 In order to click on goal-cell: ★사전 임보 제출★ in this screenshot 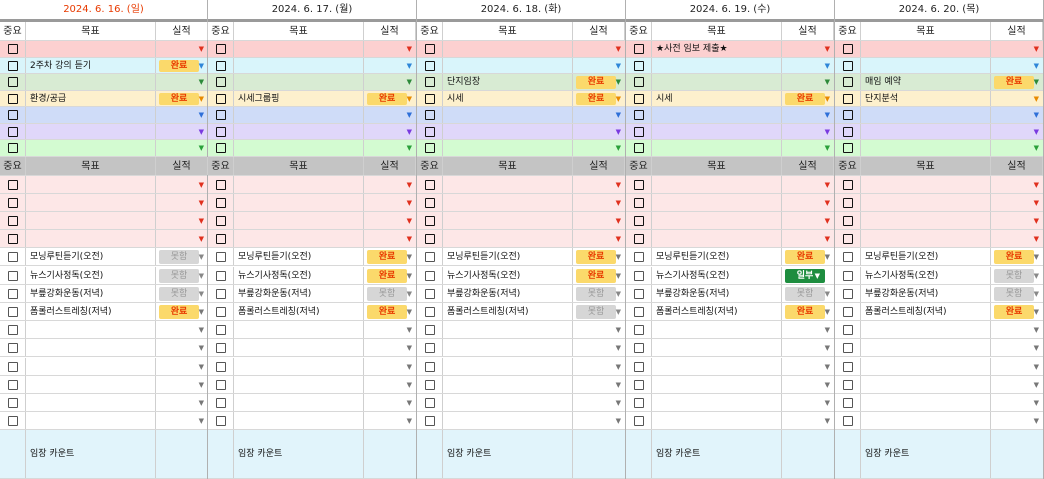, I will do `click(717, 49)`.